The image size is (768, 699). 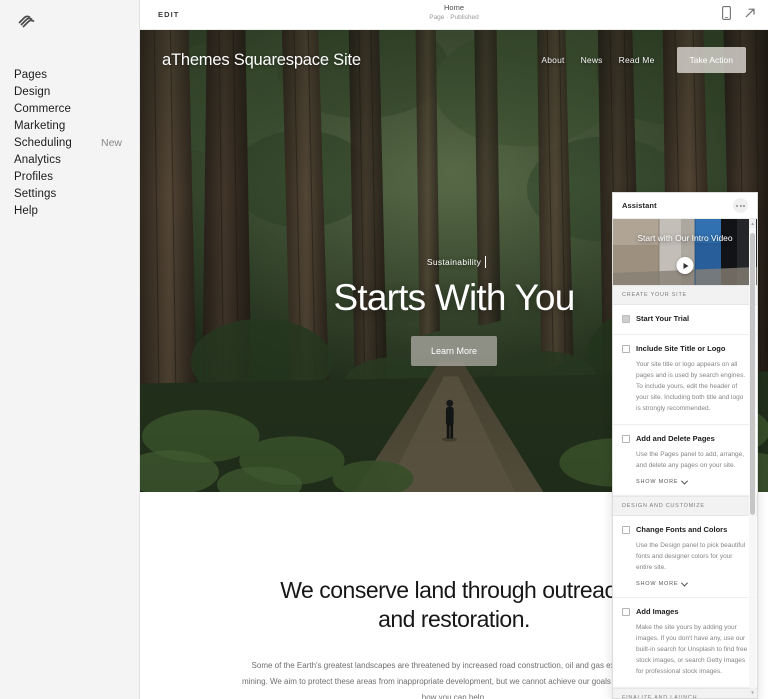 What do you see at coordinates (34, 176) in the screenshot?
I see `sidebar-item-label: Profiles` at bounding box center [34, 176].